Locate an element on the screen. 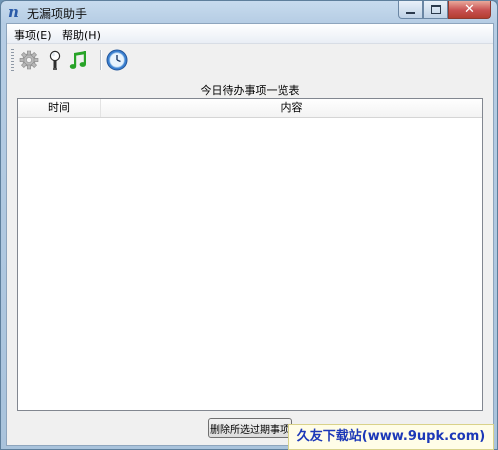  lightbulb-icon is located at coordinates (55, 60).